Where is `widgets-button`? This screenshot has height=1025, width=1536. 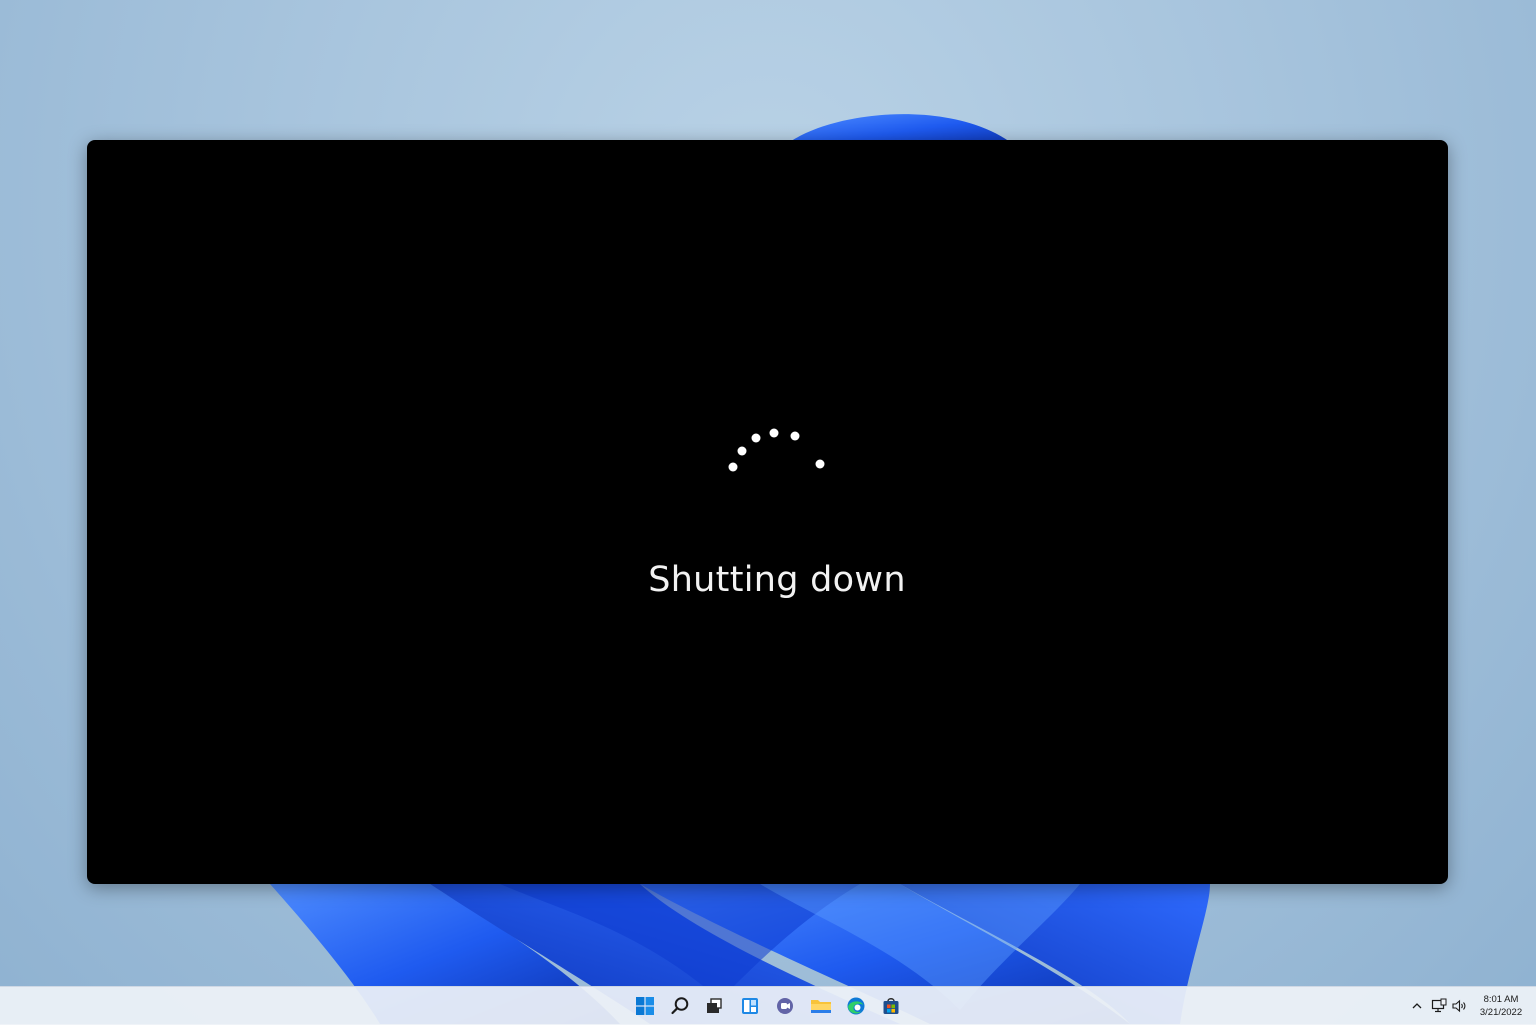 widgets-button is located at coordinates (750, 1006).